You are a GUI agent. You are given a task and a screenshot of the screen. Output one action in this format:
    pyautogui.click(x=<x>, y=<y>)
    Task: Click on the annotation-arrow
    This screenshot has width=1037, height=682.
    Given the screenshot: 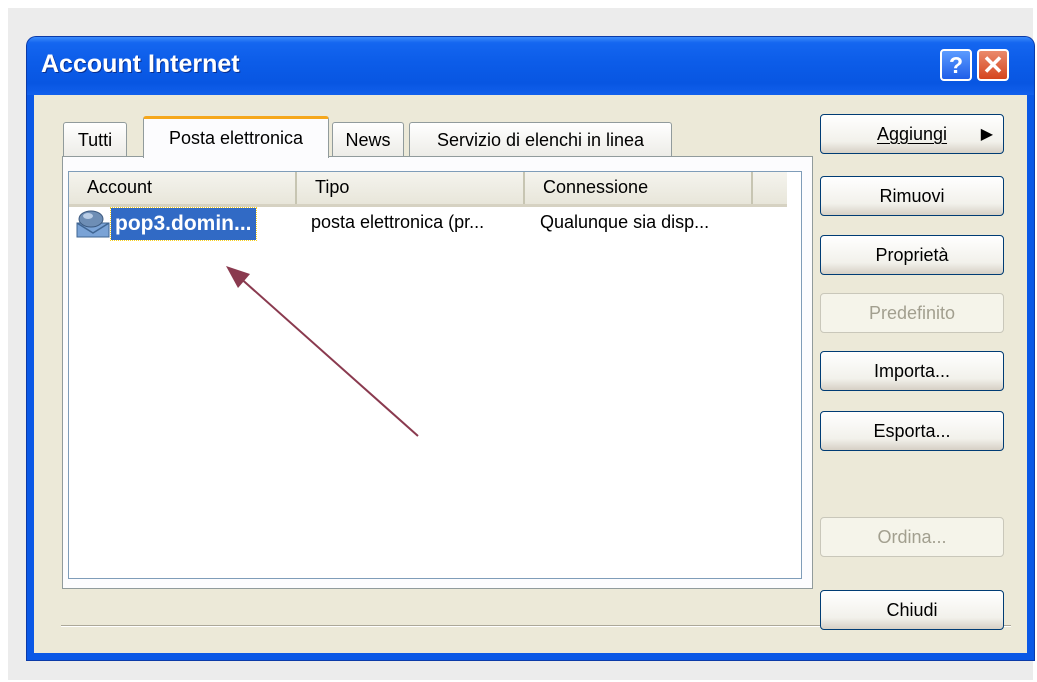 What is the action you would take?
    pyautogui.click(x=322, y=351)
    